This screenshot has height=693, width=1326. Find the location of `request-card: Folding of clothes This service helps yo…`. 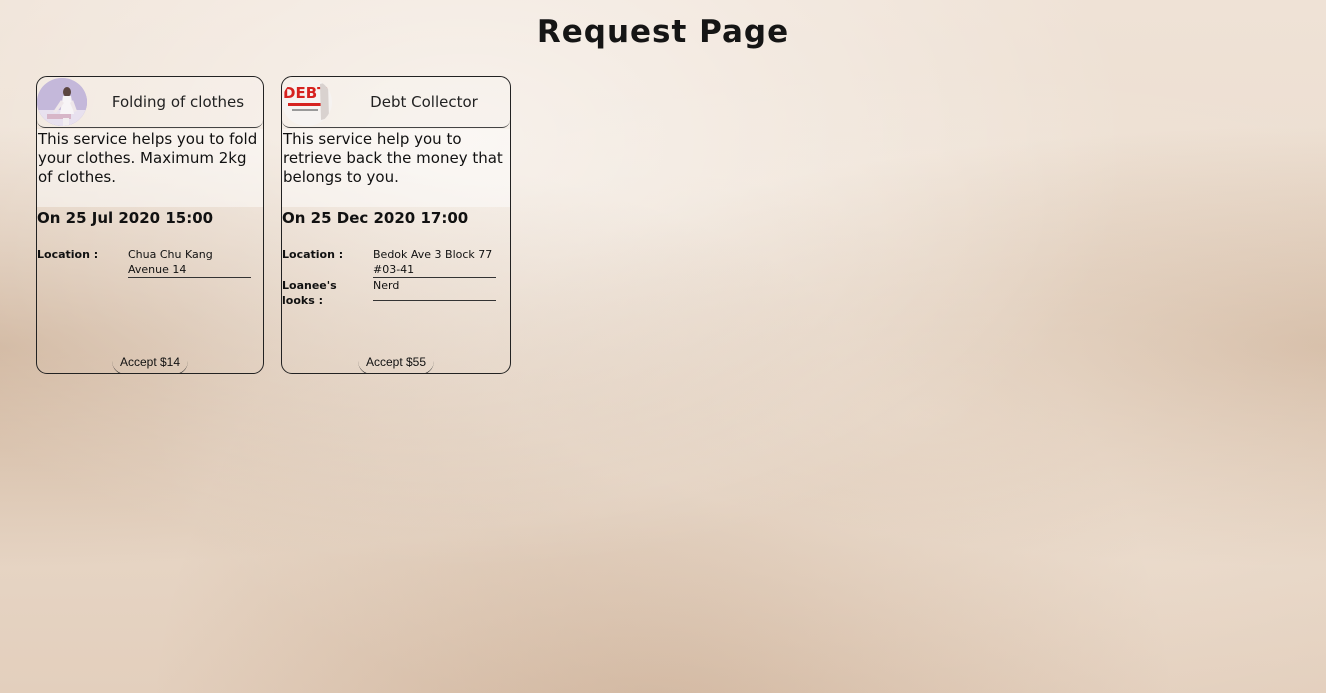

request-card: Folding of clothes This service helps yo… is located at coordinates (150, 225).